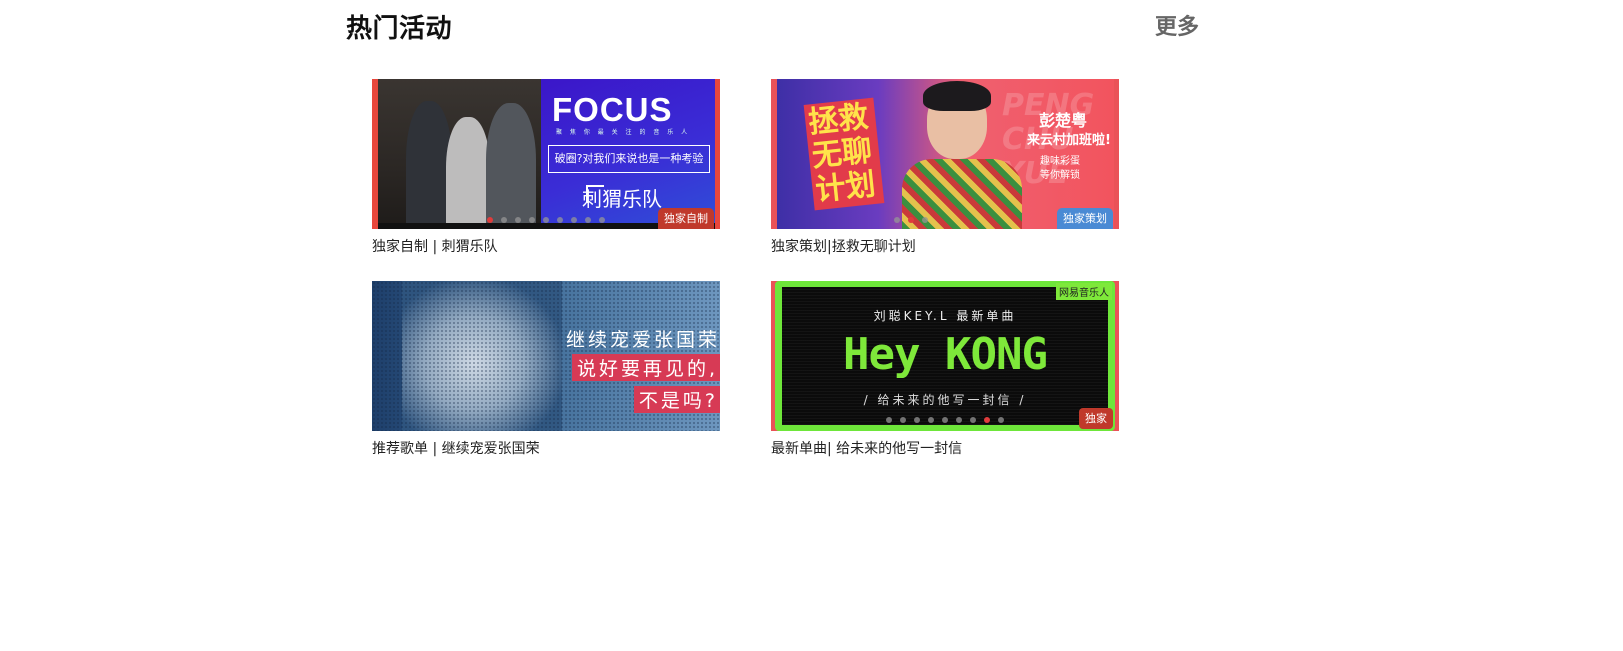 The width and height of the screenshot is (1623, 651). What do you see at coordinates (1085, 218) in the screenshot?
I see `exclusive-badge: 独家策划` at bounding box center [1085, 218].